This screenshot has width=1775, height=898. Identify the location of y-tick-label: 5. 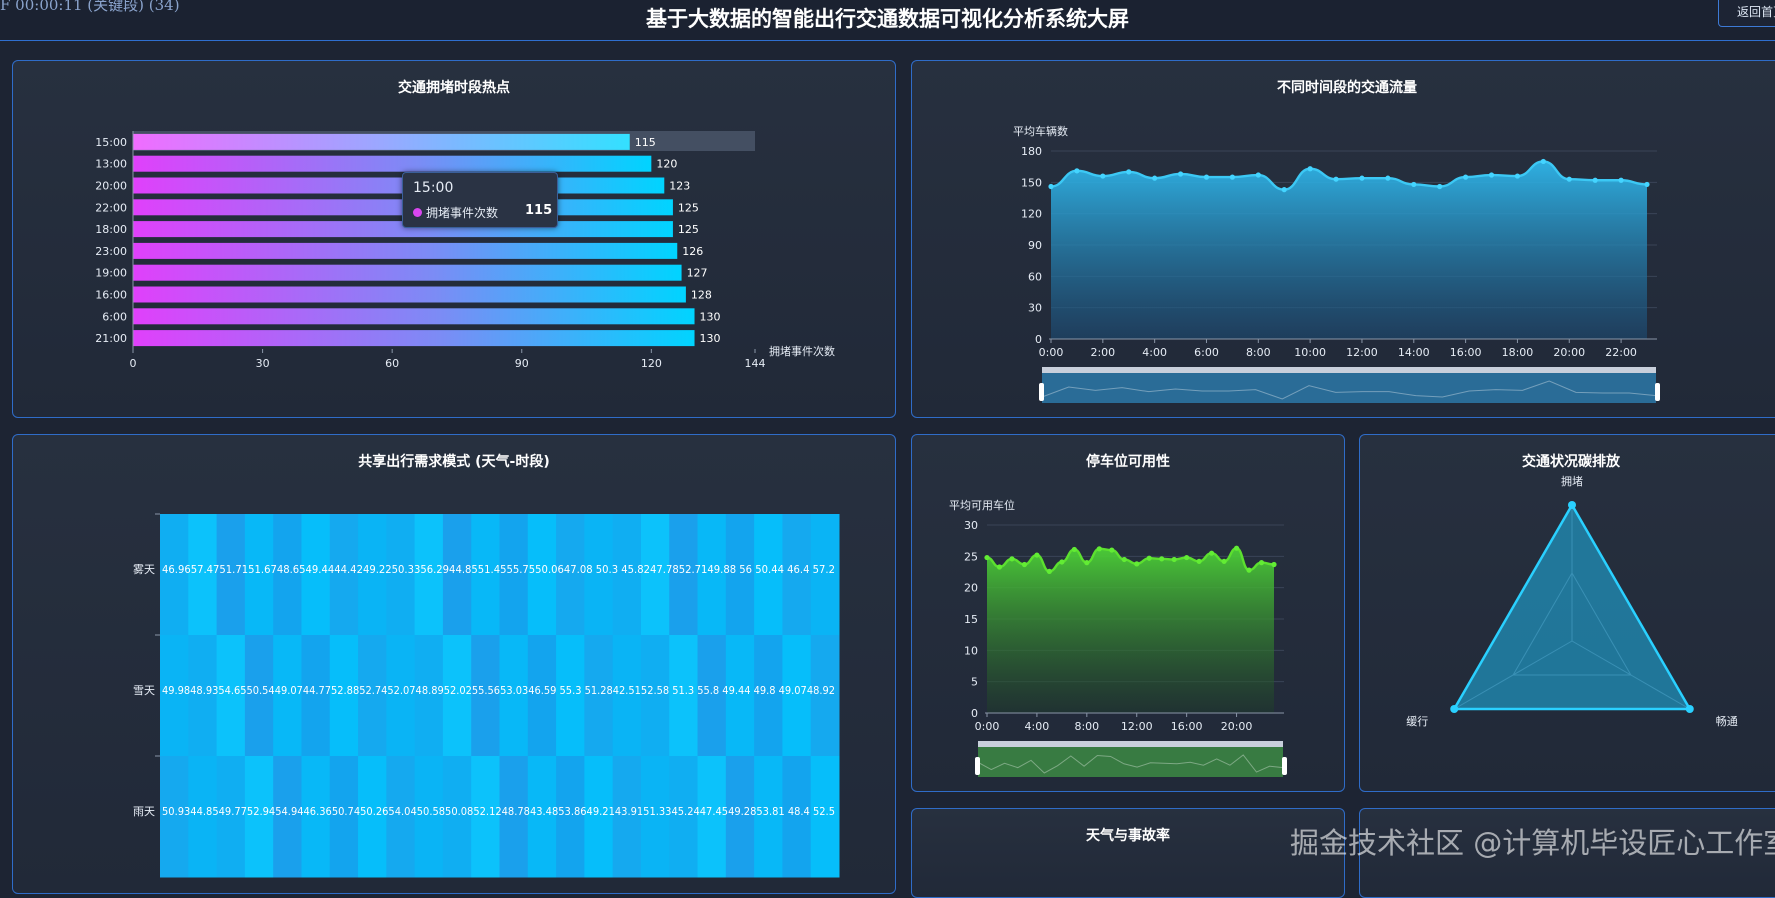
(974, 682).